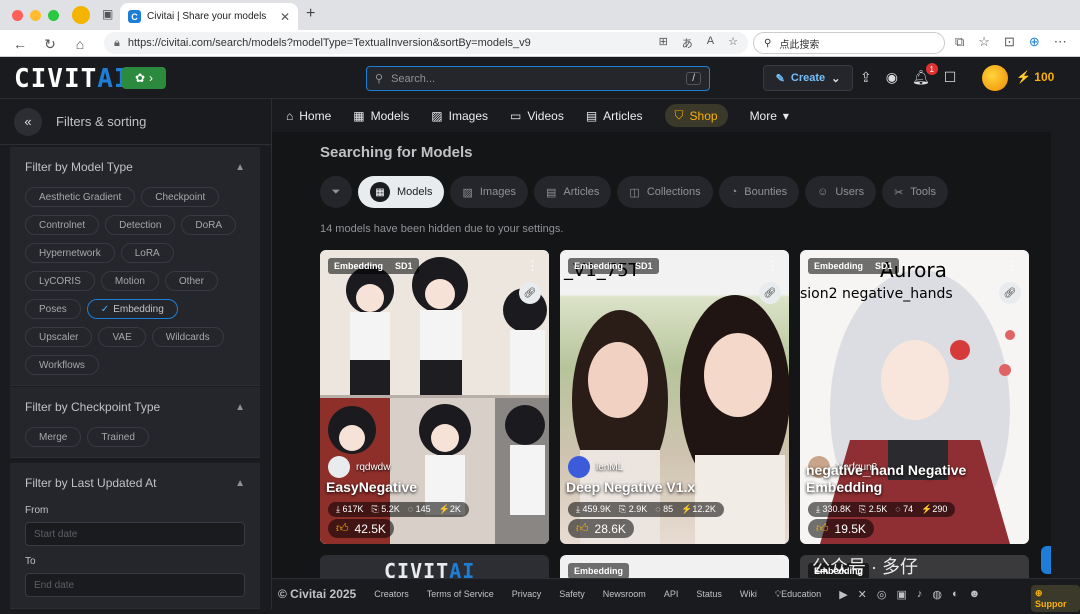 The height and width of the screenshot is (614, 1080). What do you see at coordinates (671, 594) in the screenshot?
I see `footer-link-api: API` at bounding box center [671, 594].